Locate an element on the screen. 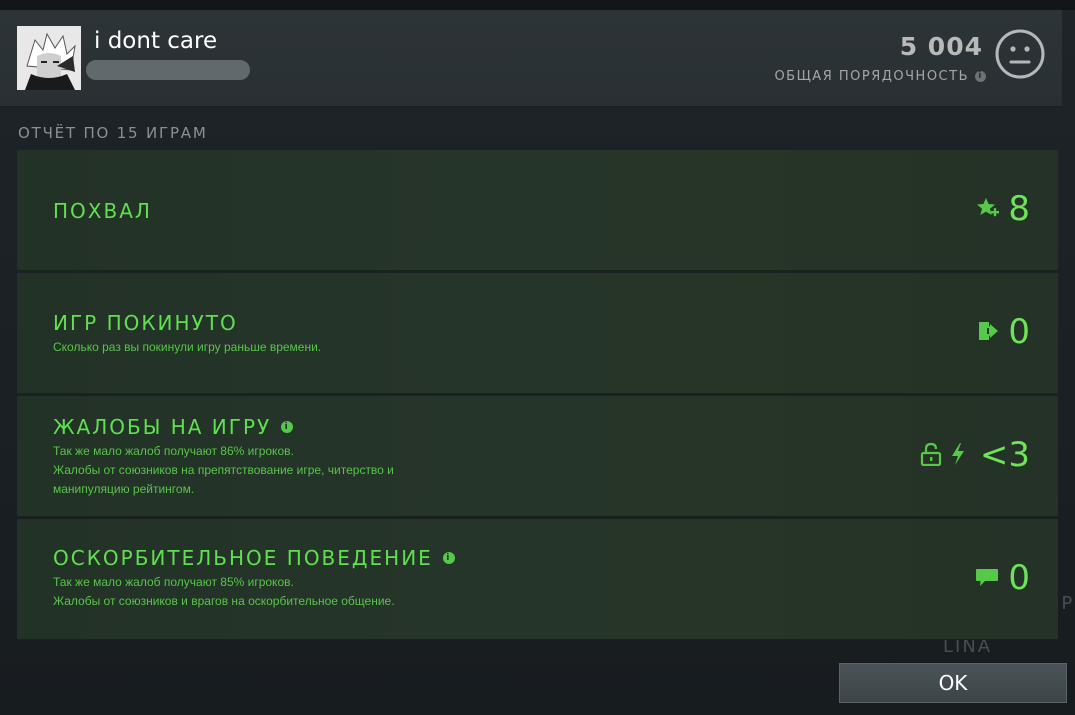 This screenshot has width=1075, height=715. row-title: ЖАЛОБЫ НА ИГРУ i is located at coordinates (173, 427).